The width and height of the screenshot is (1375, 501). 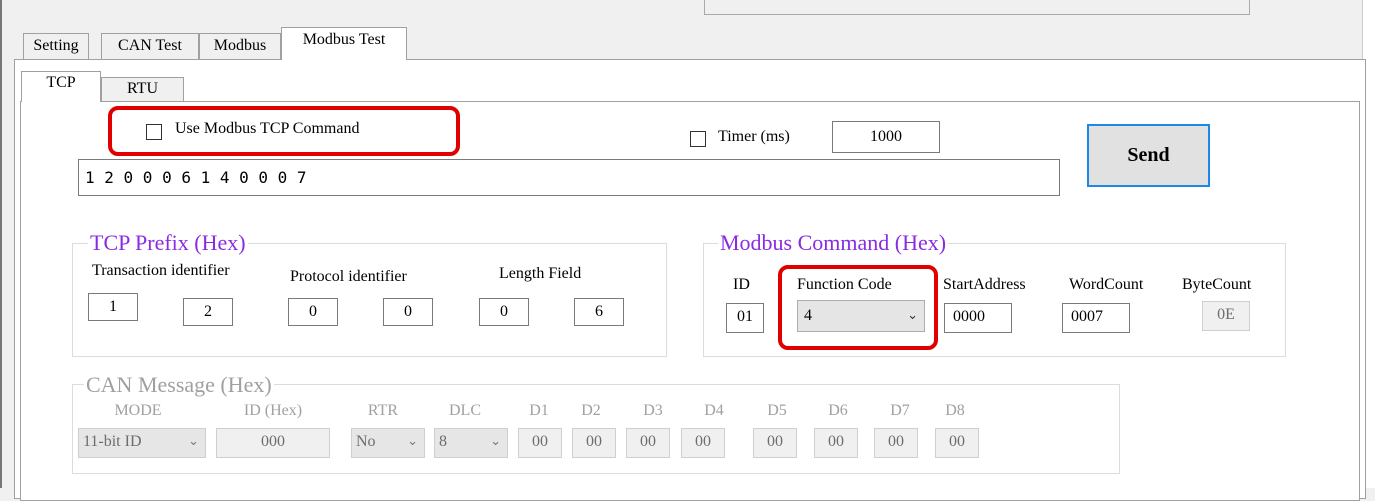 I want to click on d1-label: D1, so click(x=539, y=410).